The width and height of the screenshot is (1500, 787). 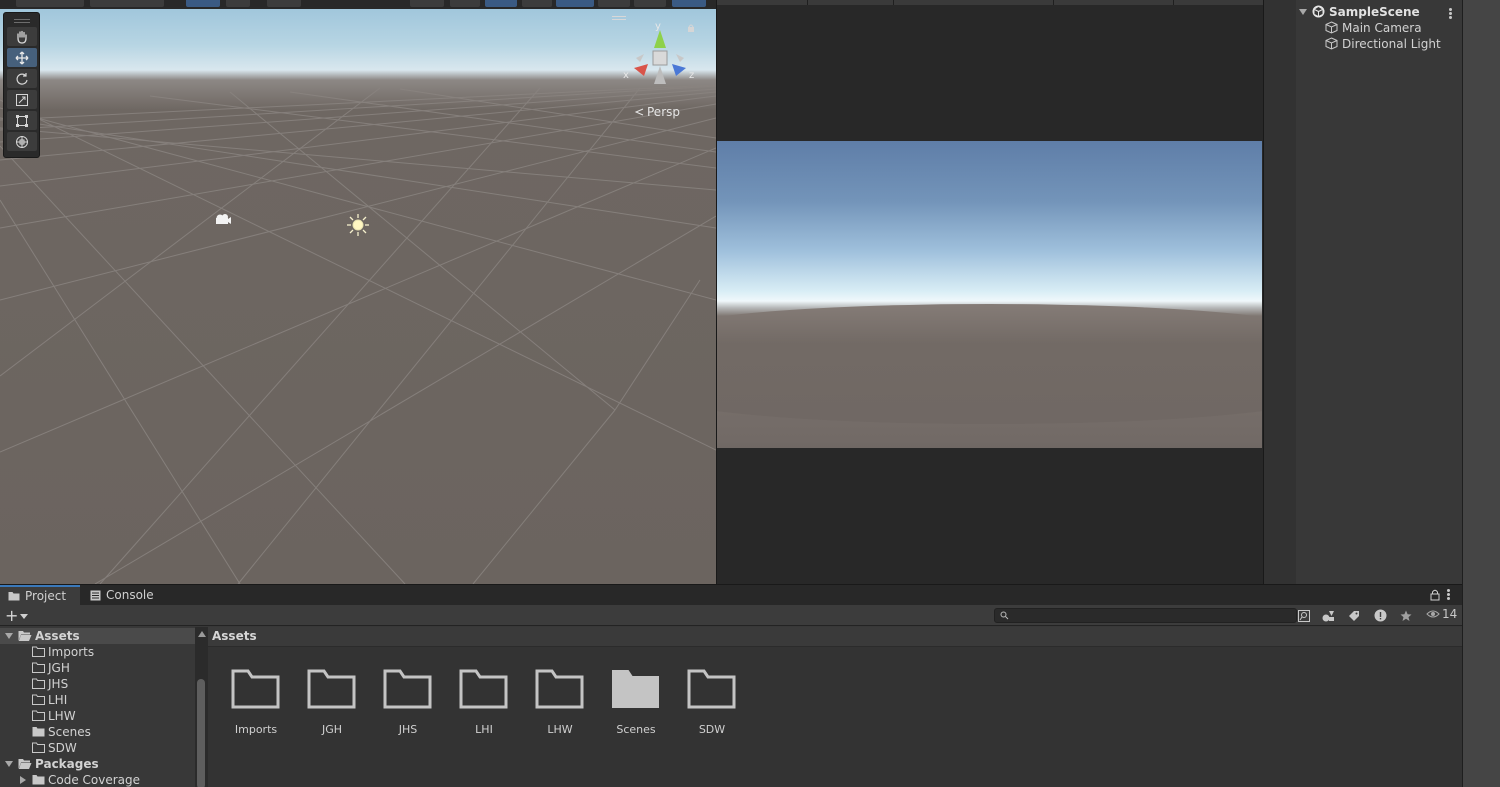 What do you see at coordinates (97, 652) in the screenshot?
I see `tree-item-folder: Imports` at bounding box center [97, 652].